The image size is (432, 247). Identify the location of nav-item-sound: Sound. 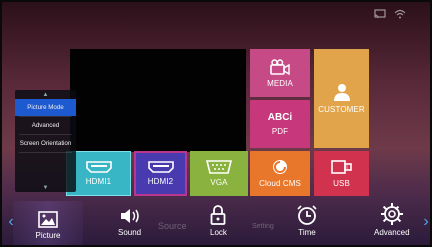
(129, 220).